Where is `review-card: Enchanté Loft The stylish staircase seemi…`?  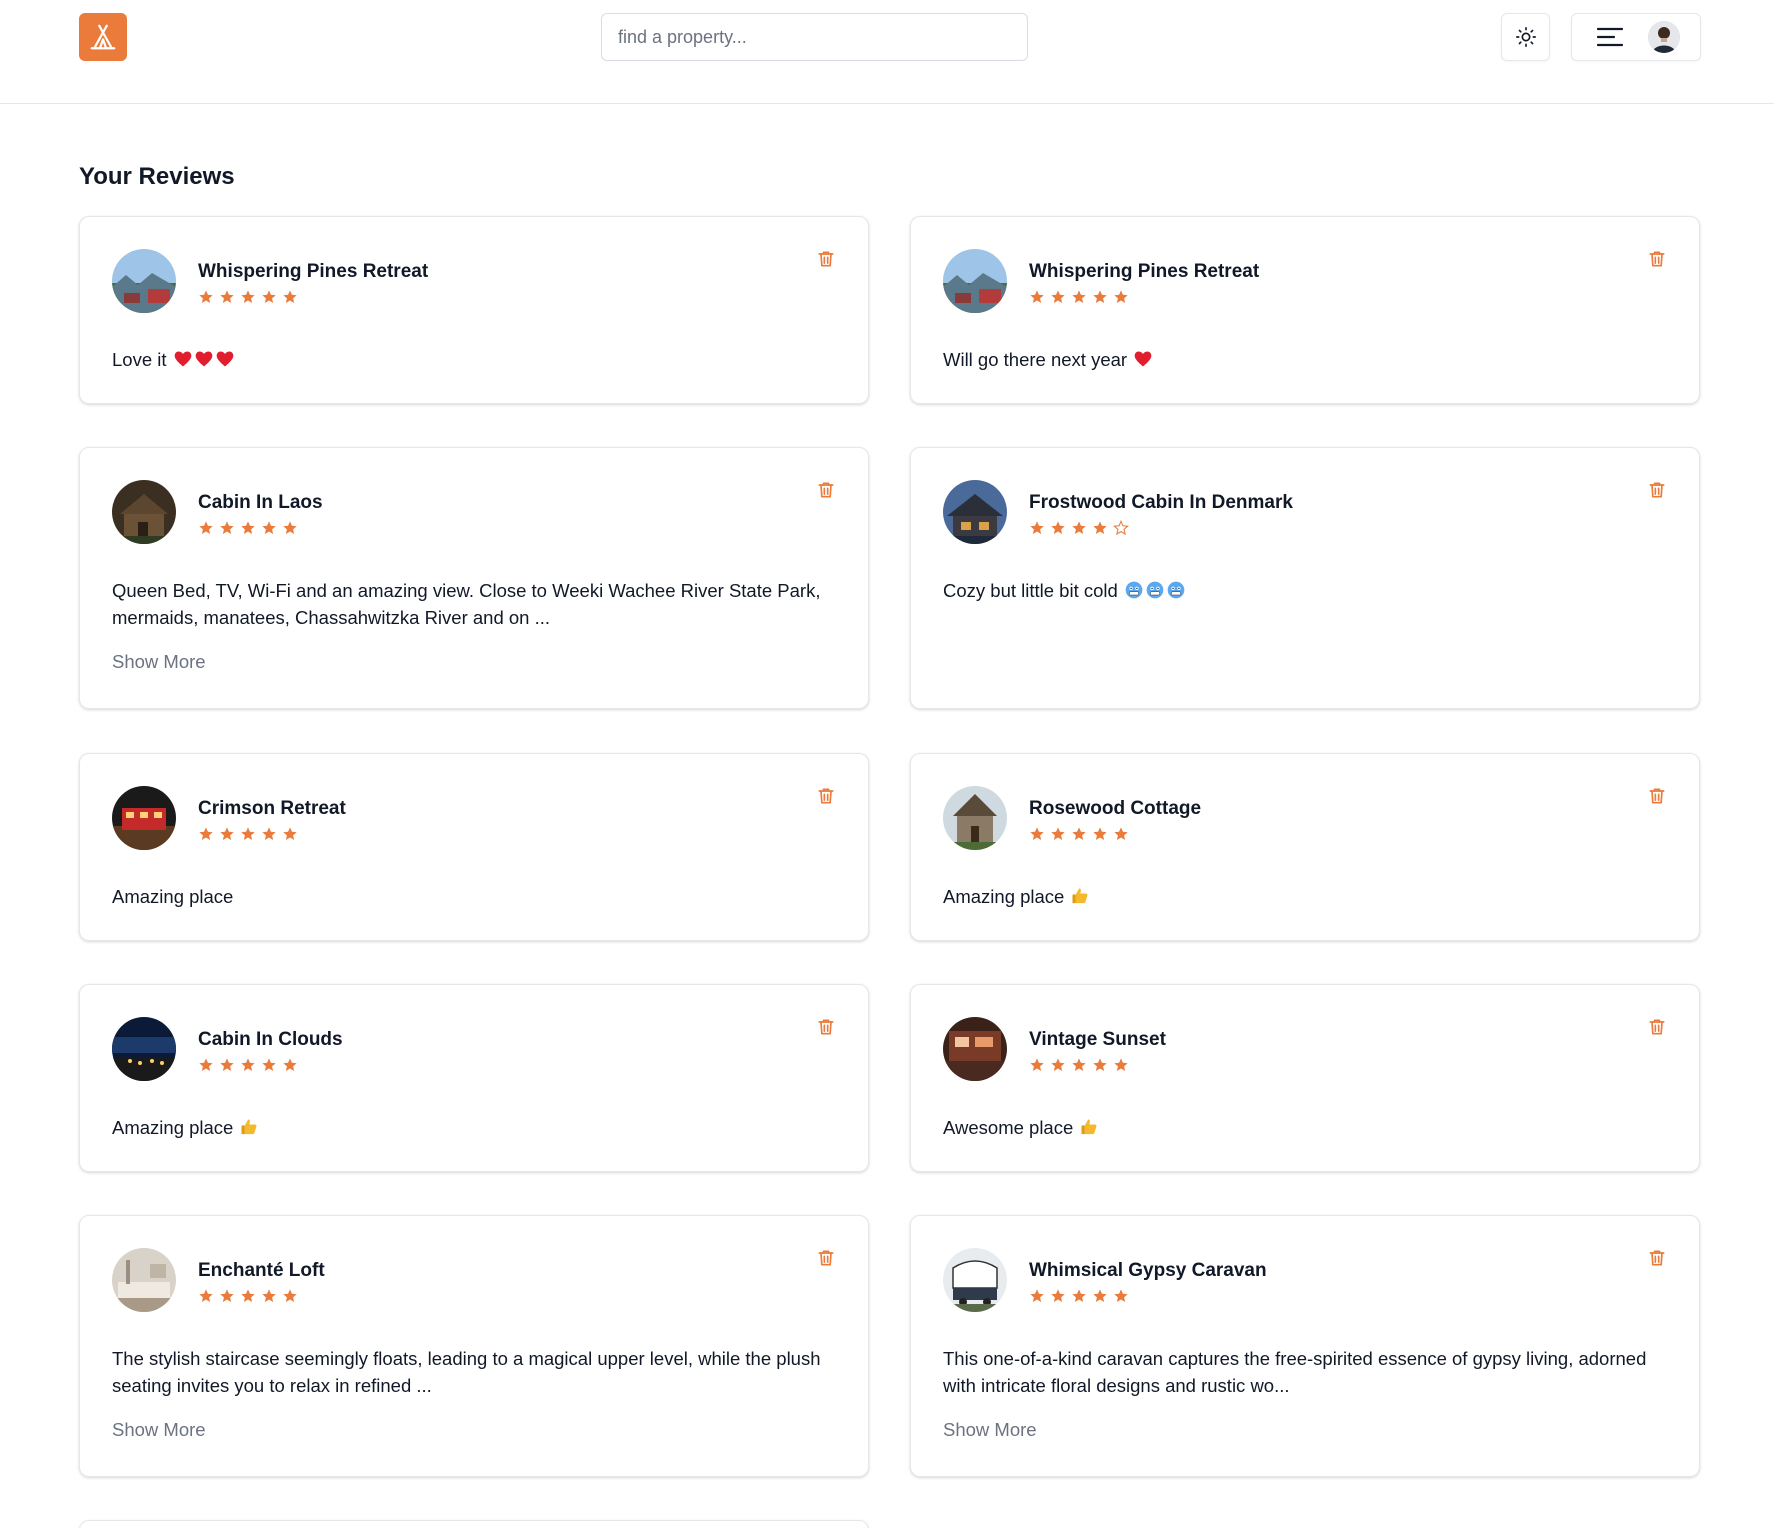 review-card: Enchanté Loft The stylish staircase seemi… is located at coordinates (474, 1346).